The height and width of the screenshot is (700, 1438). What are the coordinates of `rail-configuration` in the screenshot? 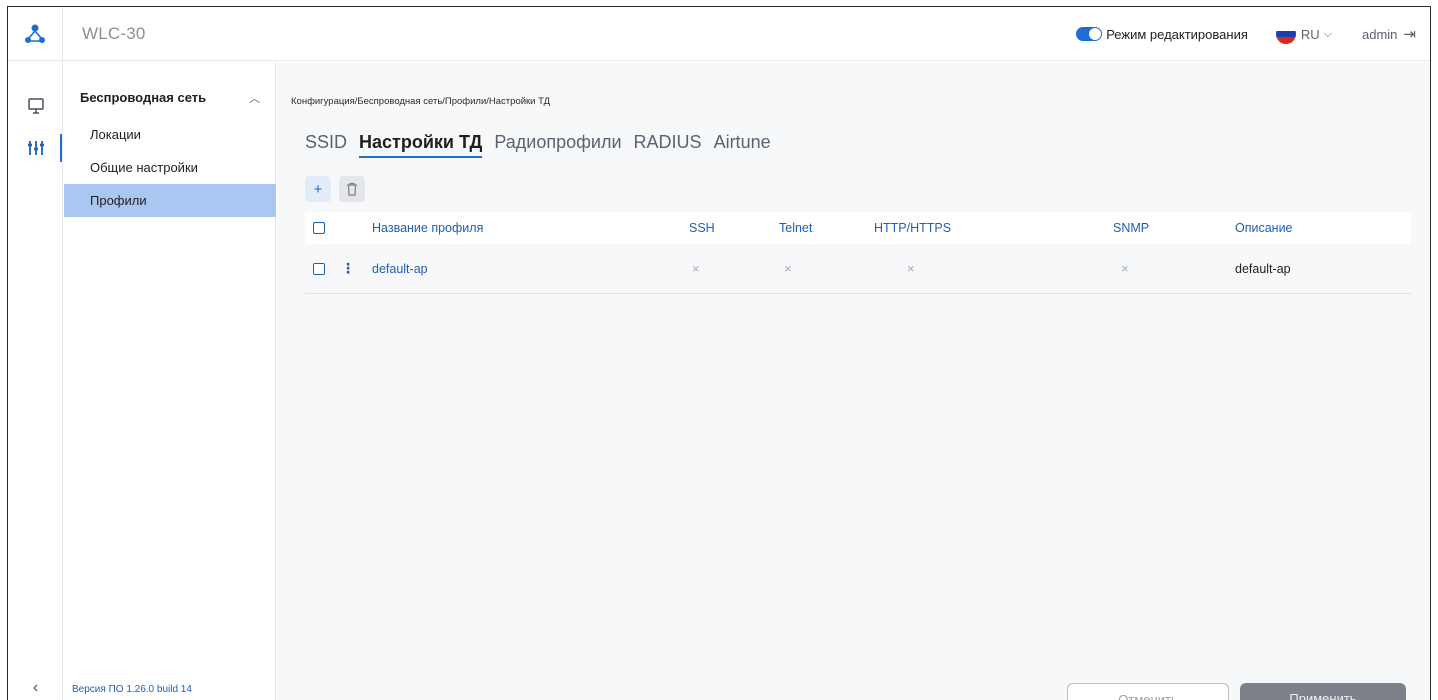 It's located at (35, 148).